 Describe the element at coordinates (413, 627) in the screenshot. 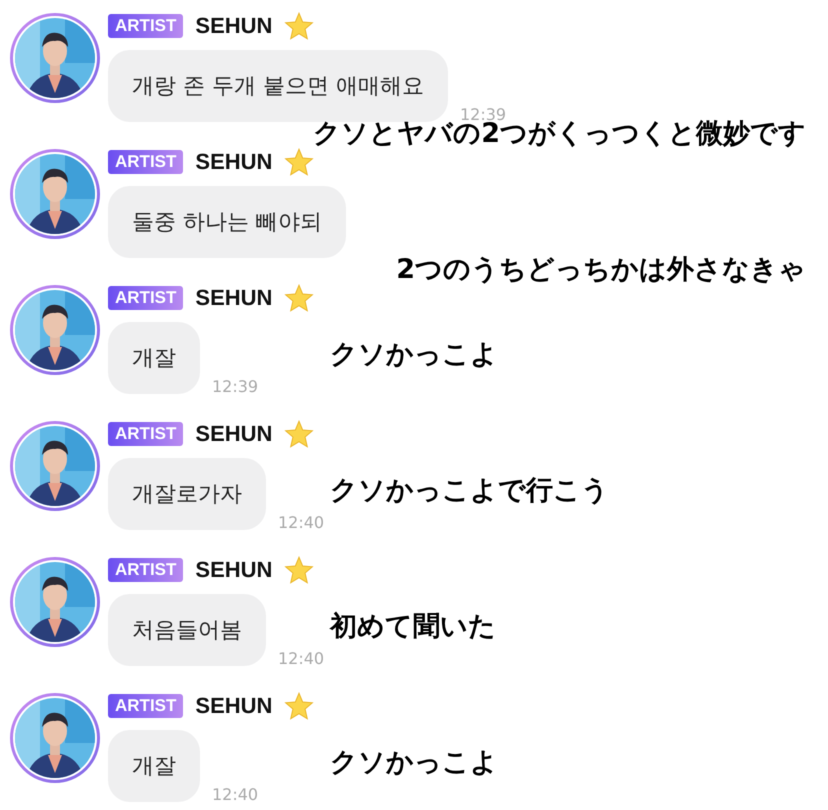

I see `translation-caption: 初めて聞いた` at that location.